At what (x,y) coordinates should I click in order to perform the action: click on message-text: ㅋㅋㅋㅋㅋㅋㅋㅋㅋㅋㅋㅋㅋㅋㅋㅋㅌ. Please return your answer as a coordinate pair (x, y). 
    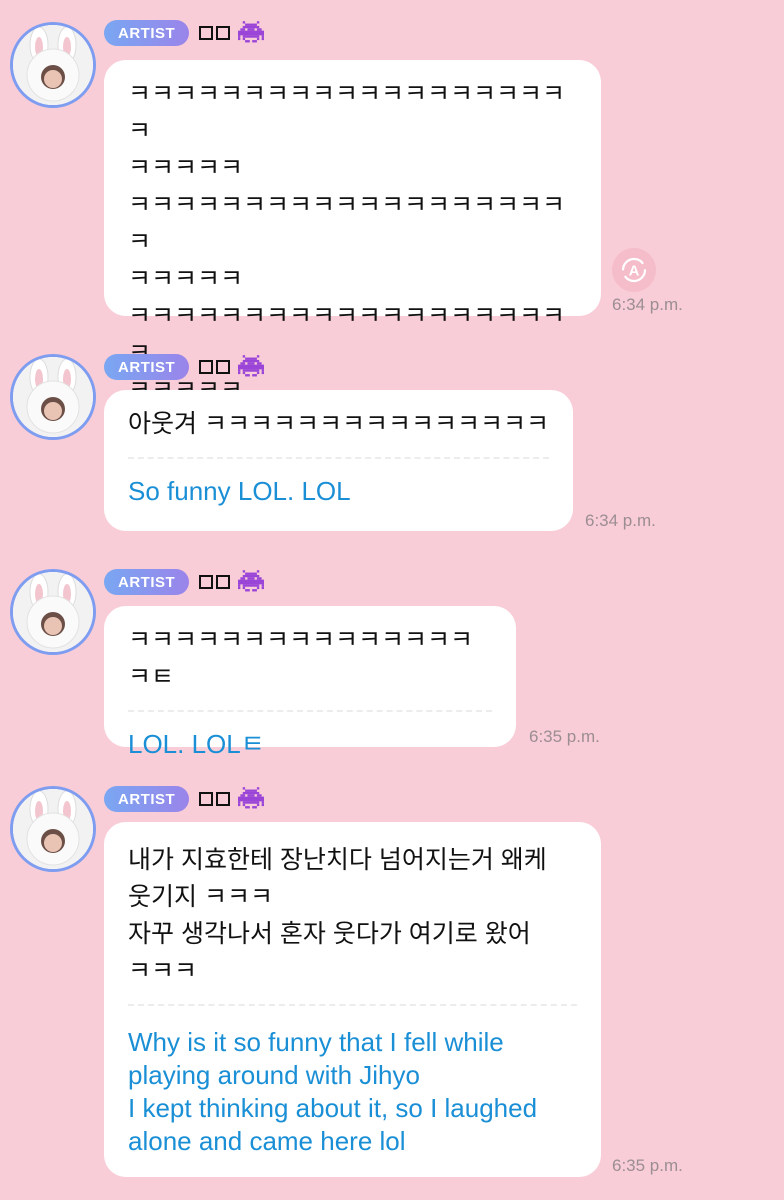
    Looking at the image, I should click on (301, 658).